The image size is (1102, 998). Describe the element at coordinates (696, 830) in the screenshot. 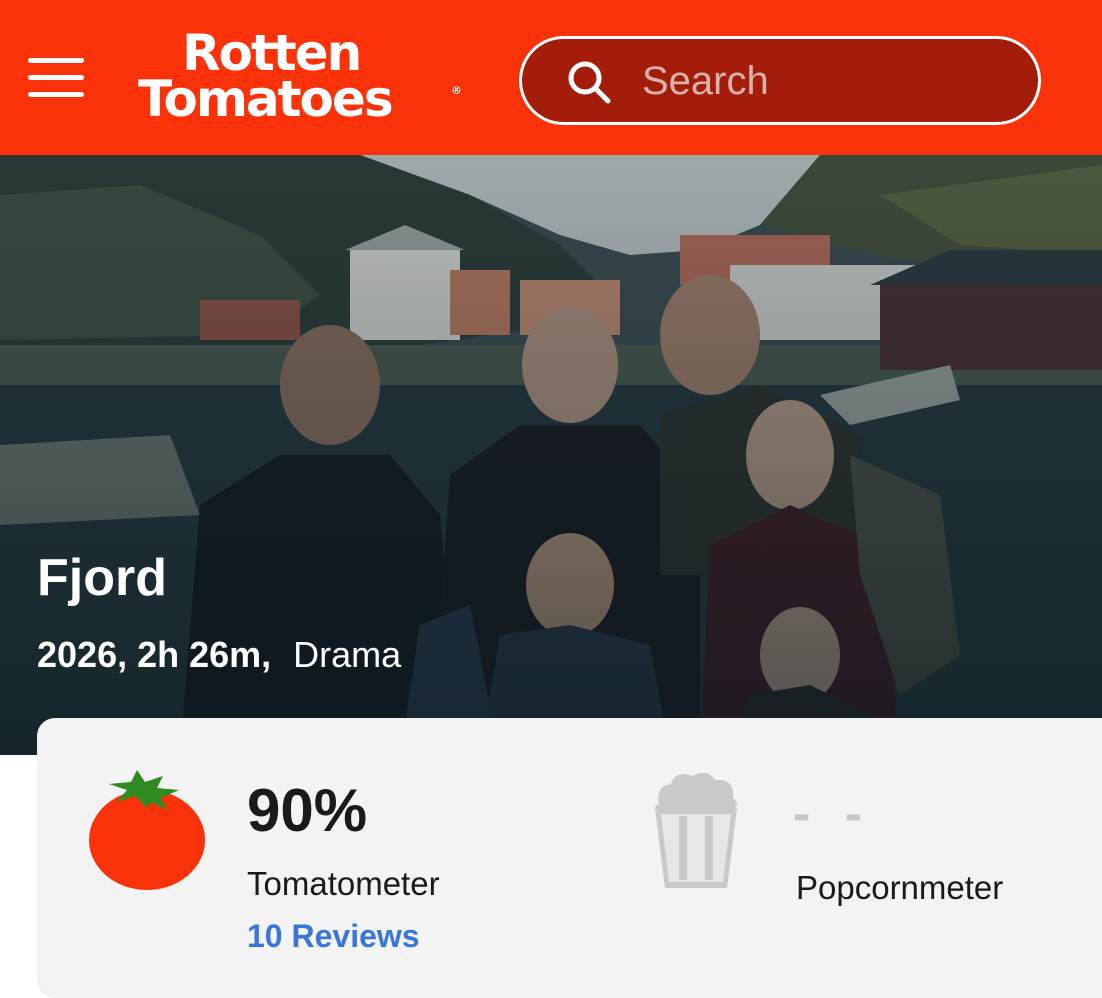

I see `popcorn-bucket-icon` at that location.